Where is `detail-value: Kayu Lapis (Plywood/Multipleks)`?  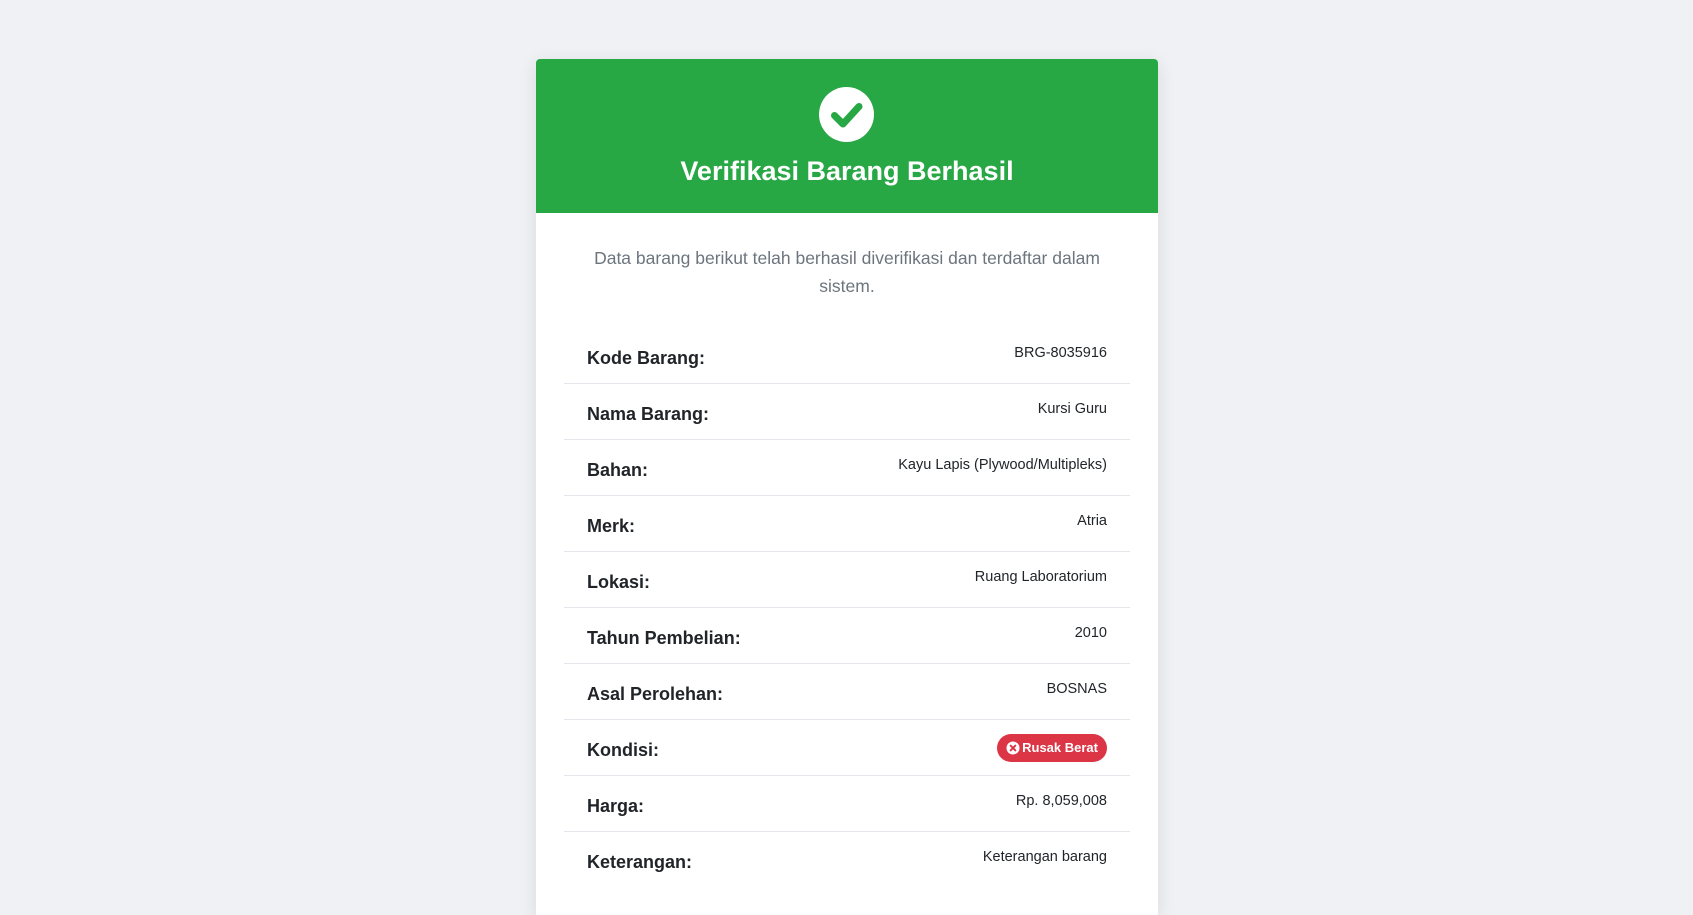
detail-value: Kayu Lapis (Plywood/Multipleks) is located at coordinates (1002, 465).